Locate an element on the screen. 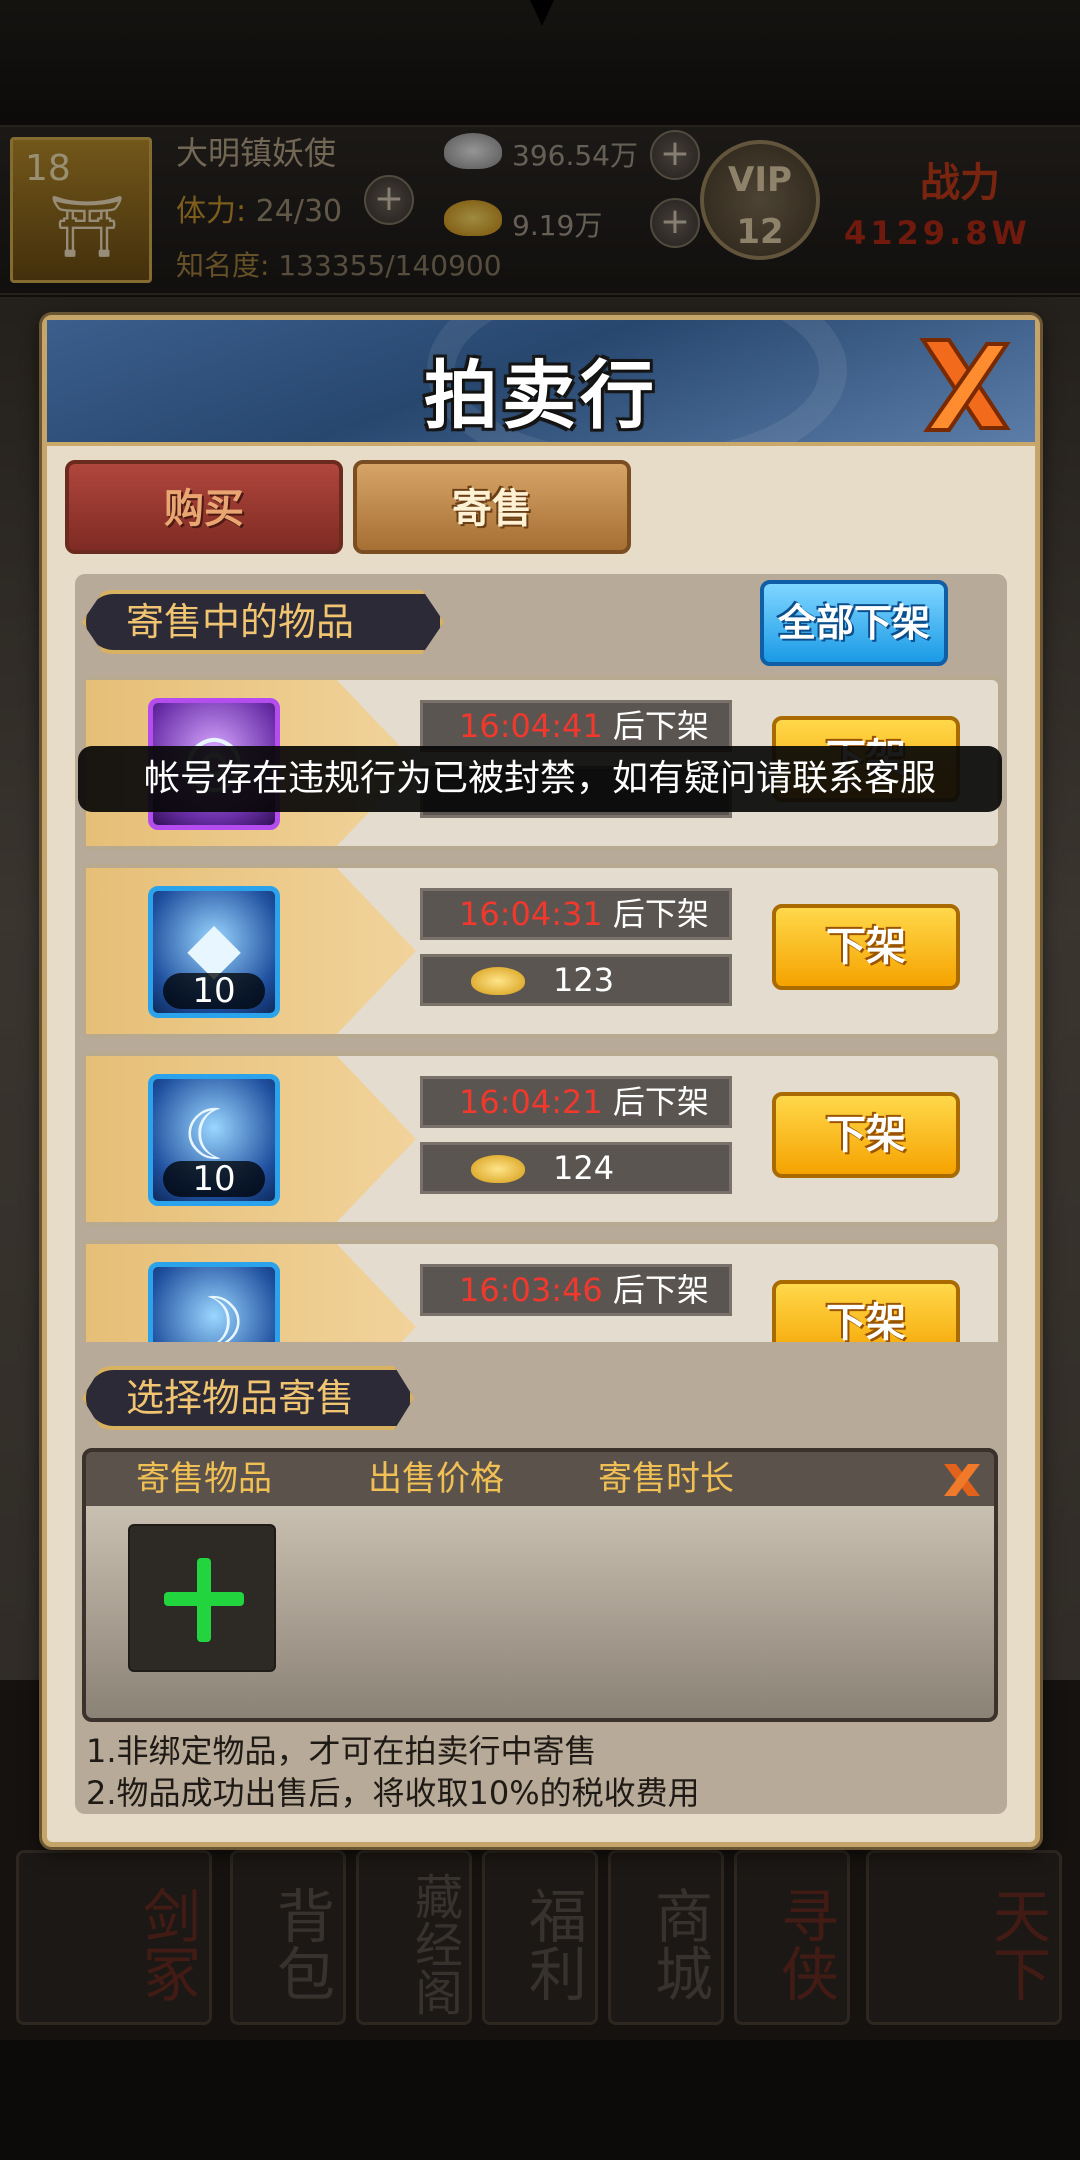  header-duration: 寄售时长 is located at coordinates (666, 1479).